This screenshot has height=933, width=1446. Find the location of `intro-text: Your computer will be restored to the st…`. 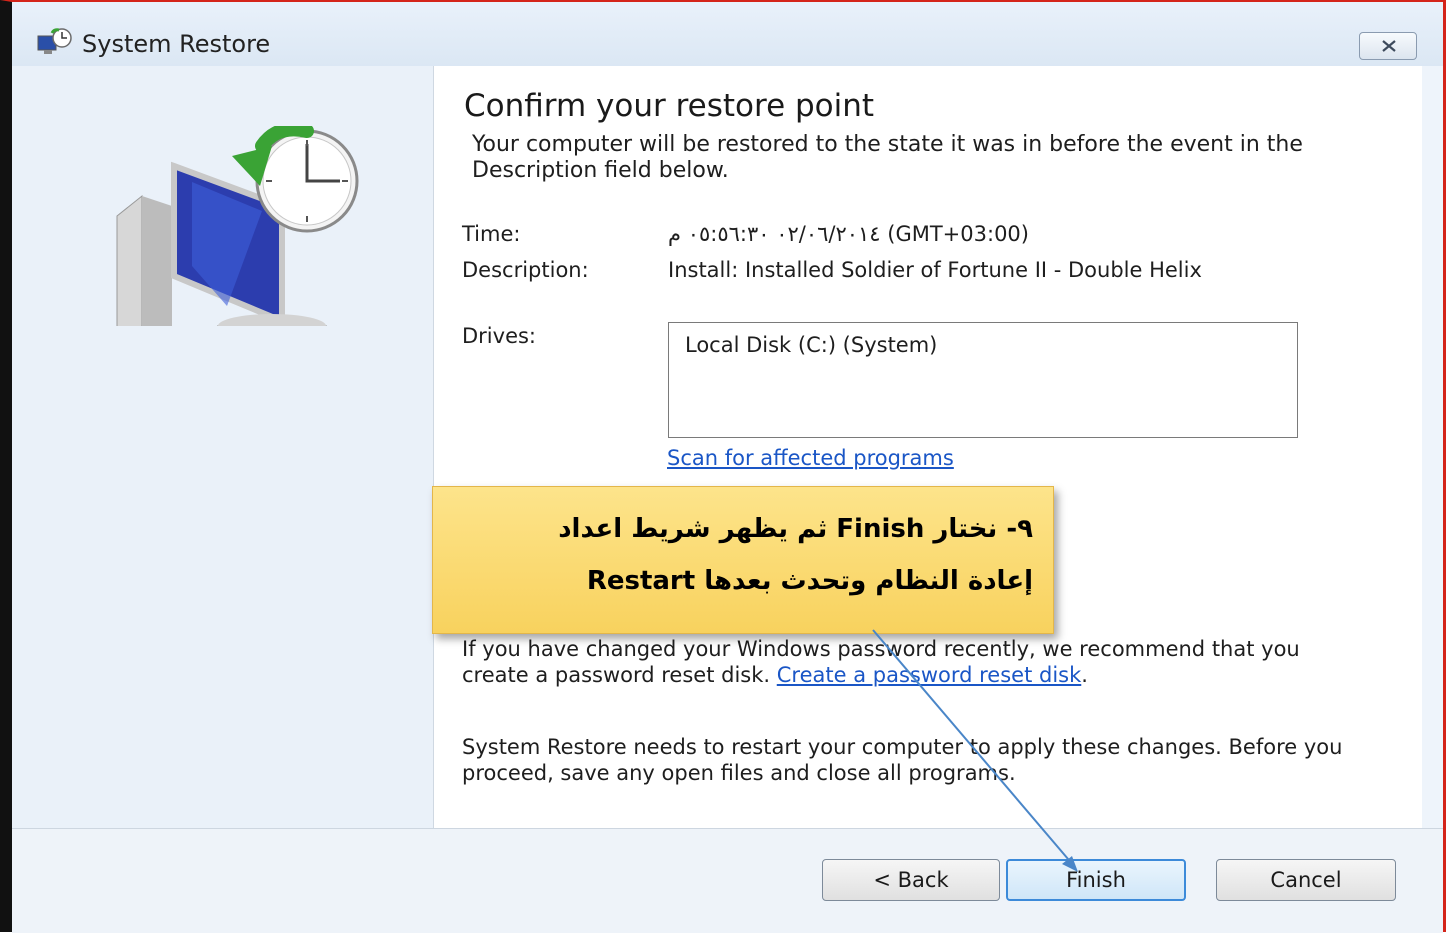

intro-text: Your computer will be restored to the st… is located at coordinates (887, 157).